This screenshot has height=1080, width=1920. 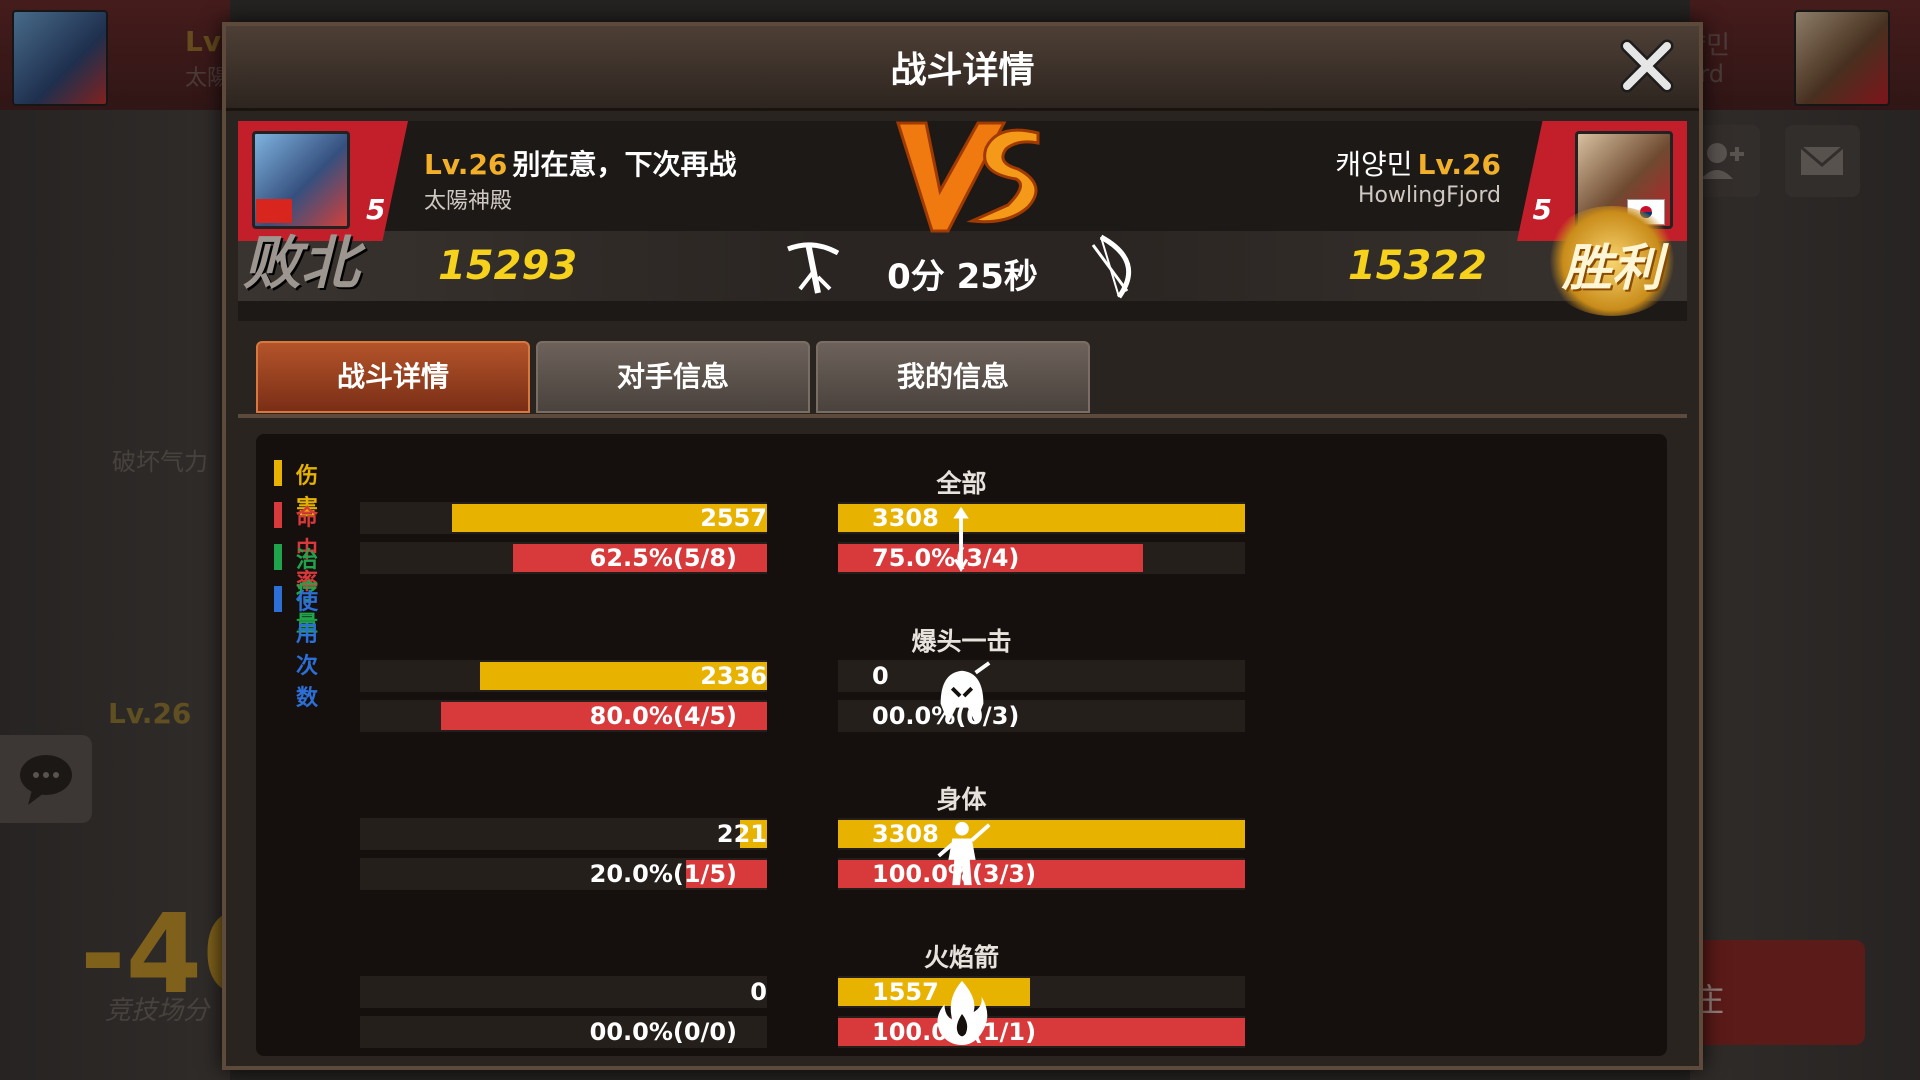 What do you see at coordinates (961, 957) in the screenshot?
I see `stat-group-title: 火焰箭` at bounding box center [961, 957].